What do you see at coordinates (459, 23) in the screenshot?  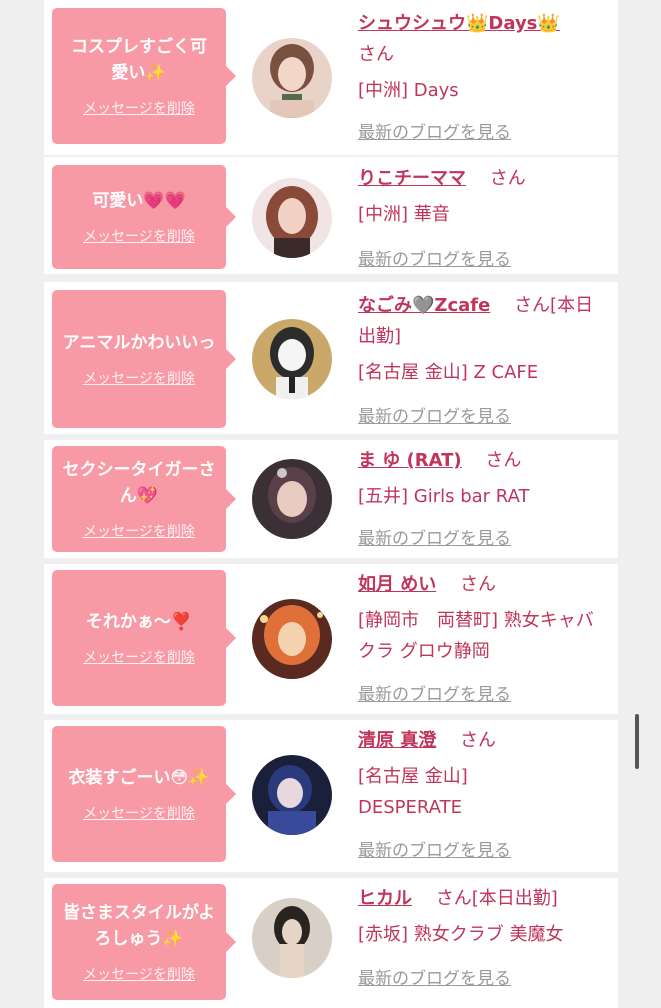 I see `cast-name-link: シュウシュウ👑Days👑` at bounding box center [459, 23].